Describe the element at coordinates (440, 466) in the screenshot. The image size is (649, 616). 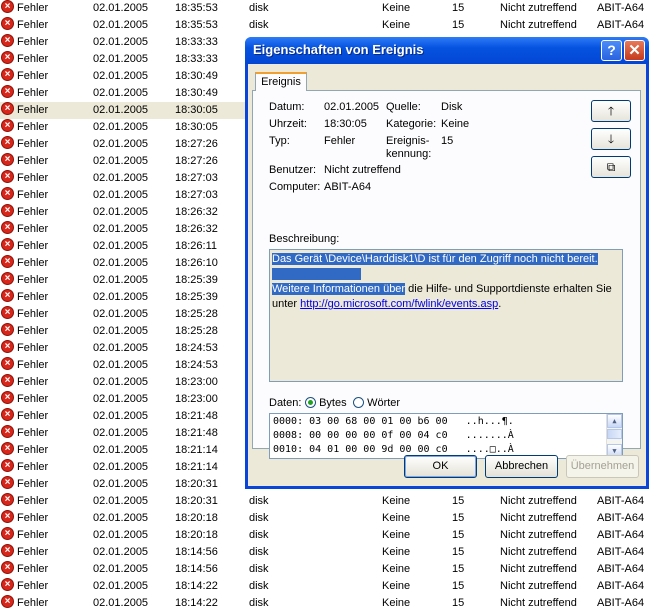
I see `ok-button: OK` at that location.